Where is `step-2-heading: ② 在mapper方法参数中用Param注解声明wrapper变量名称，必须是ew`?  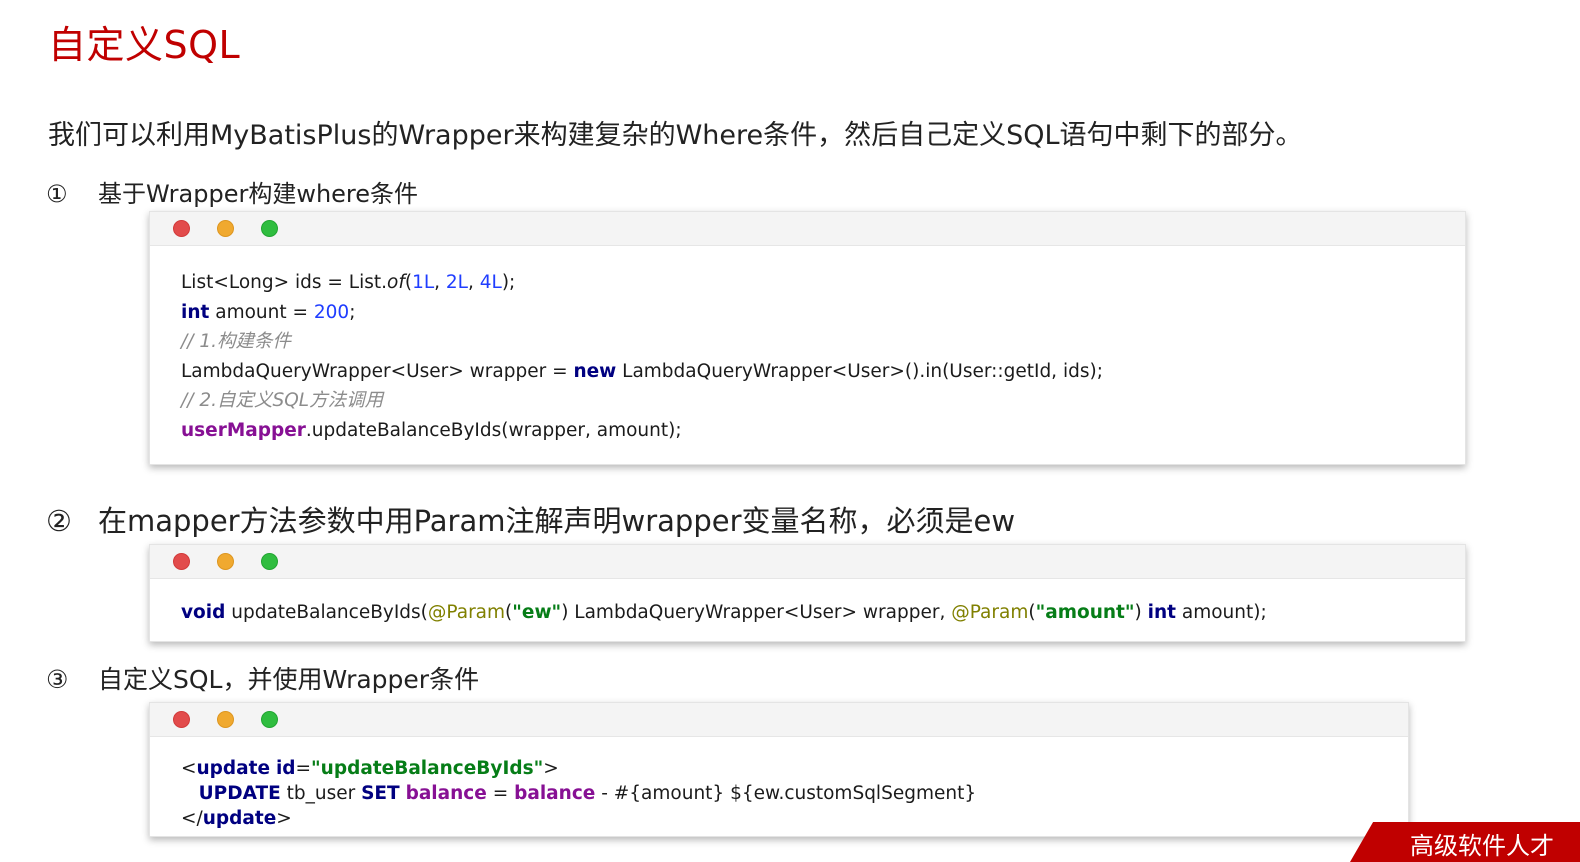
step-2-heading: ② 在mapper方法参数中用Param注解声明wrapper变量名称，必须是ew is located at coordinates (530, 519).